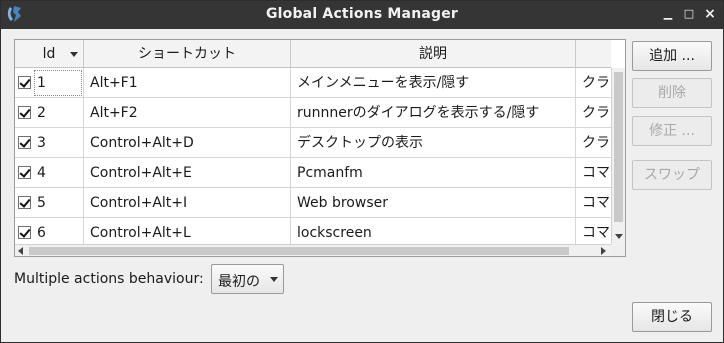  What do you see at coordinates (41, 83) in the screenshot?
I see `row-id: 1` at bounding box center [41, 83].